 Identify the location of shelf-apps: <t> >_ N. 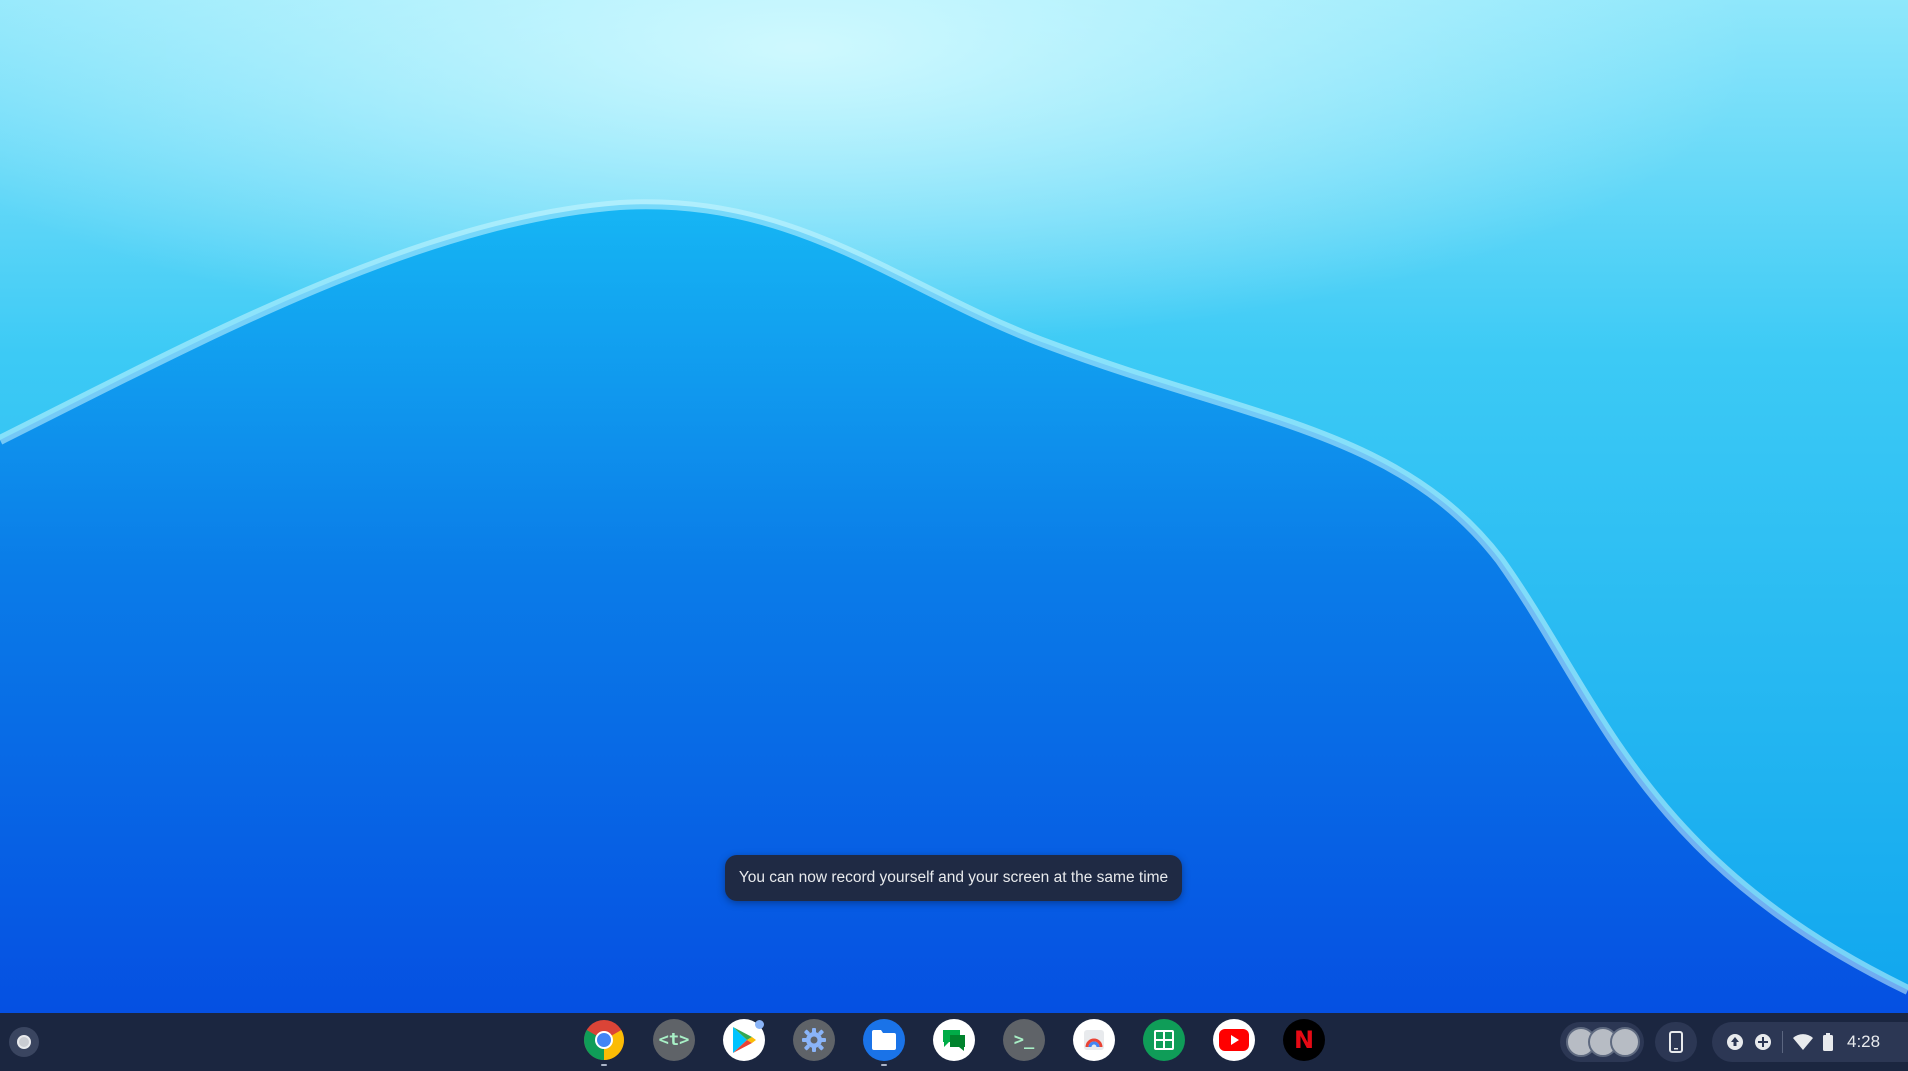
(954, 1042).